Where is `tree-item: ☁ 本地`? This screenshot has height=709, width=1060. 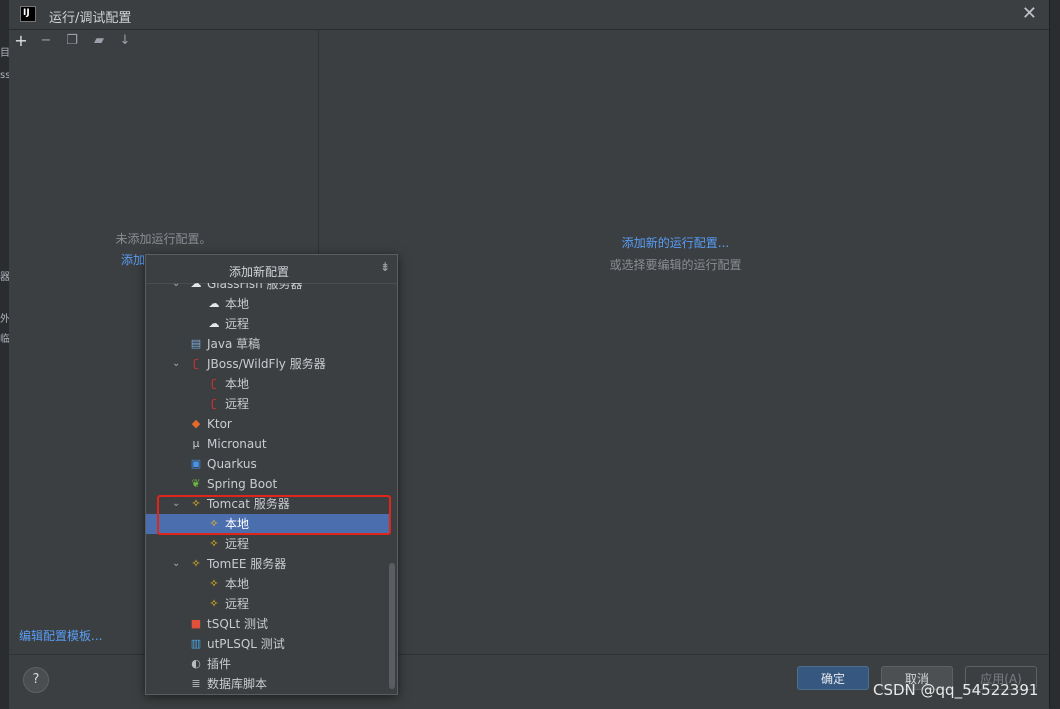 tree-item: ☁ 本地 is located at coordinates (268, 304).